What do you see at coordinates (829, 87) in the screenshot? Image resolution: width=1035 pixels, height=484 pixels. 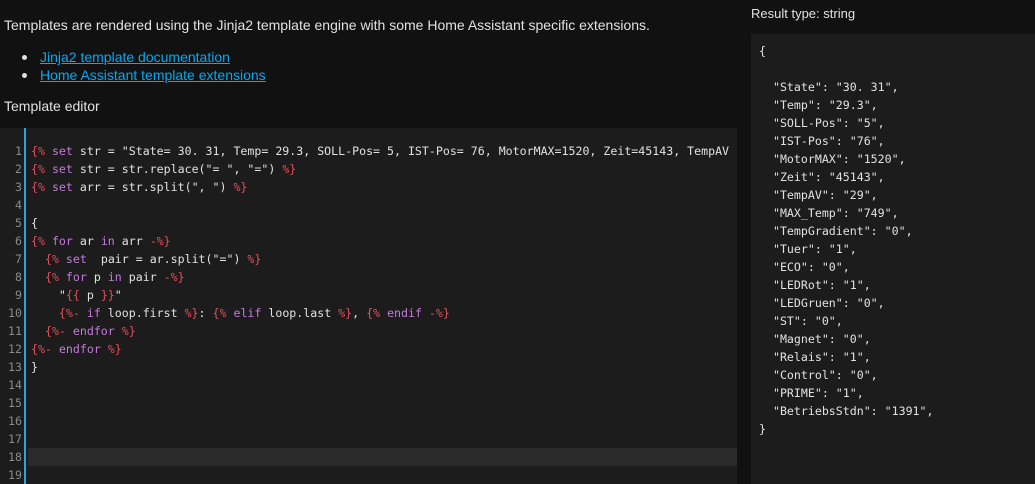 I see `result-line: "State": "30. 31",` at bounding box center [829, 87].